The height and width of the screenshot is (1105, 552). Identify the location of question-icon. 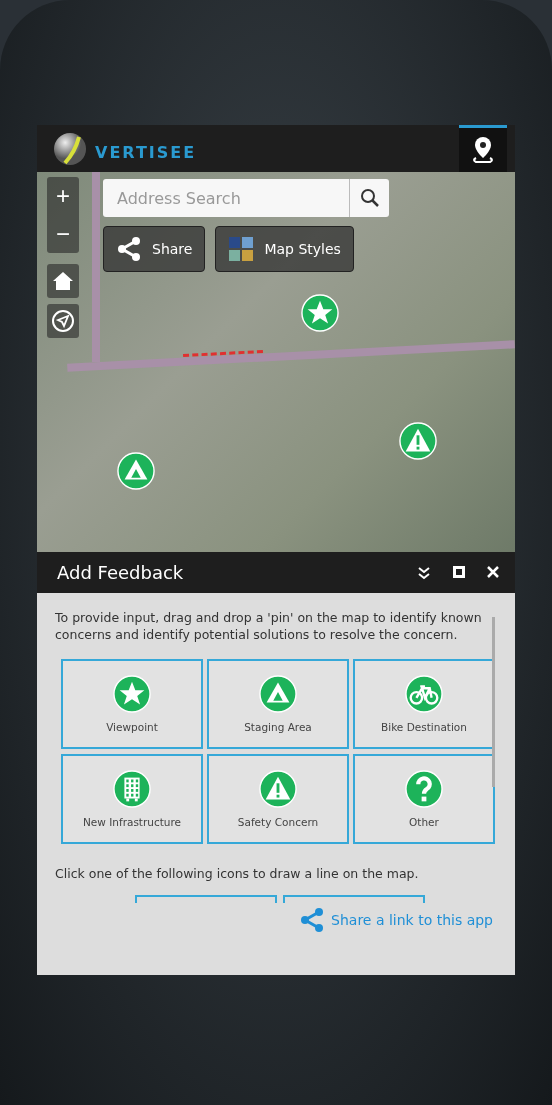
(424, 789).